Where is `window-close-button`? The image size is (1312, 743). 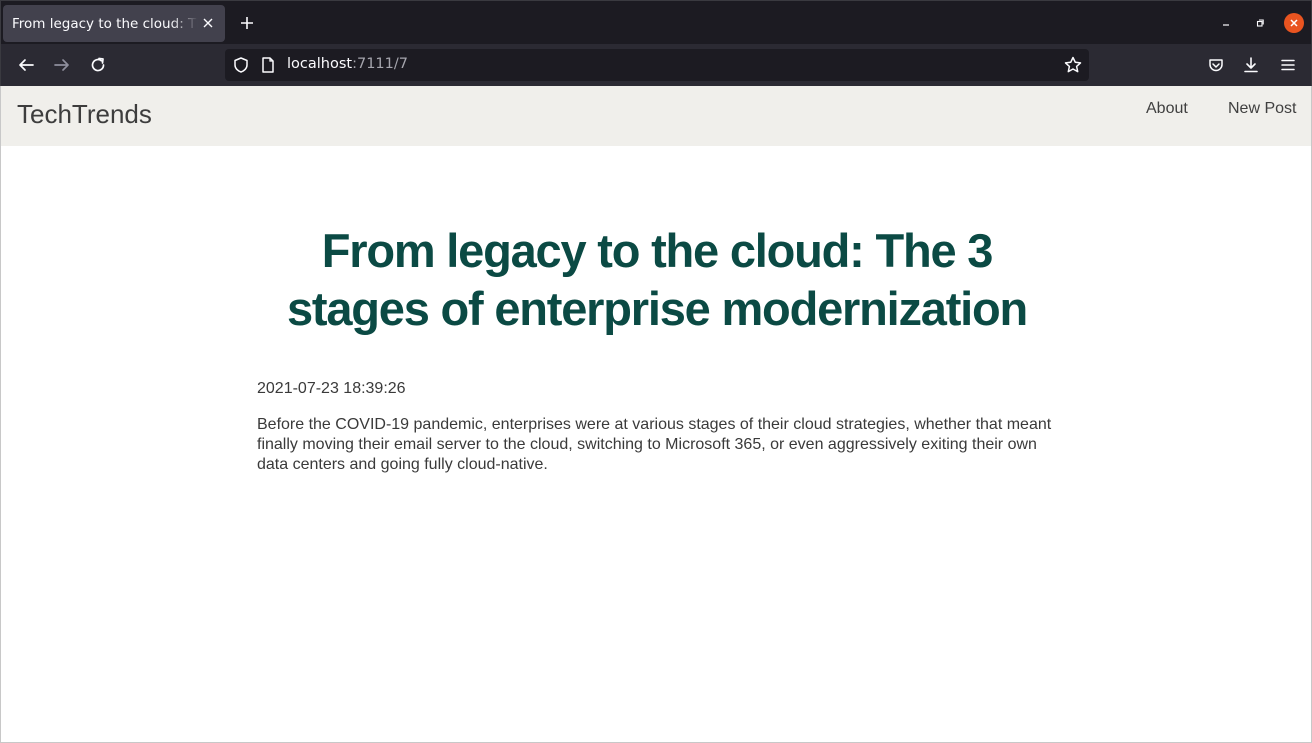 window-close-button is located at coordinates (1294, 23).